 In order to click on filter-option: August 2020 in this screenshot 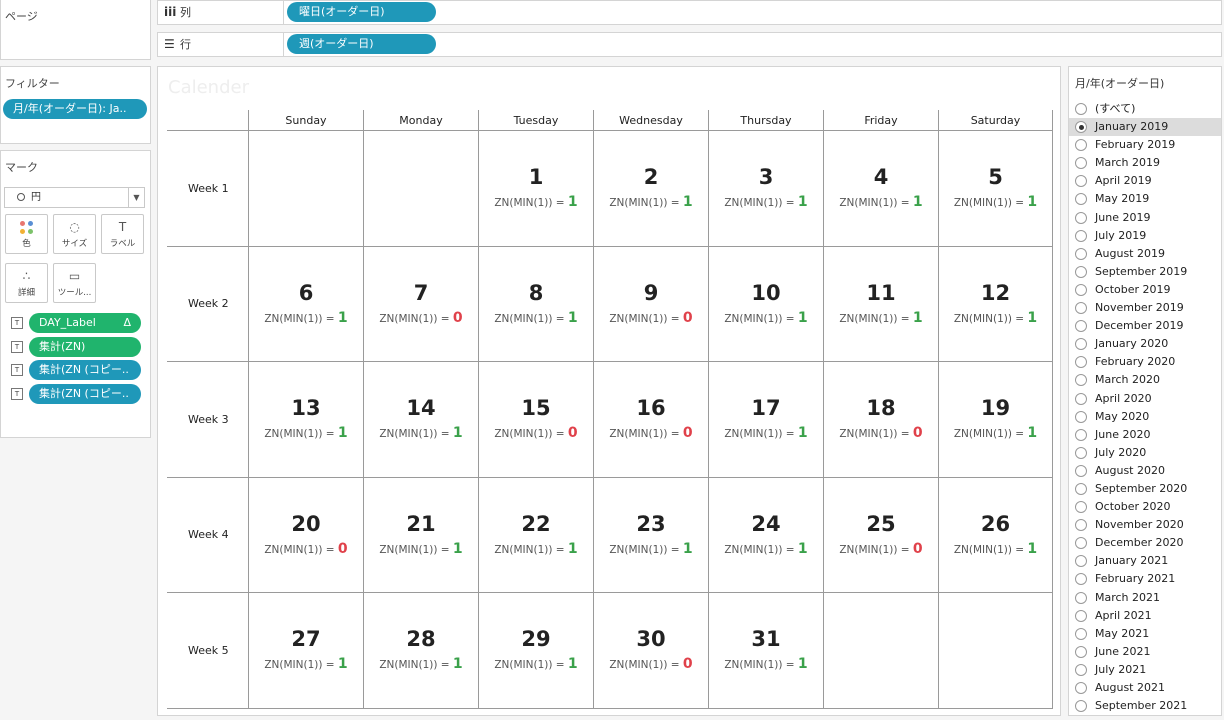, I will do `click(1145, 471)`.